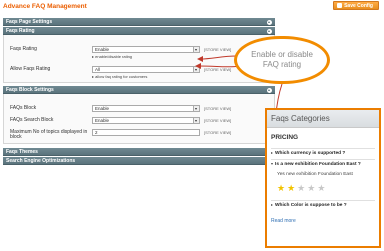 Image resolution: width=384 pixels, height=251 pixels. Describe the element at coordinates (315, 174) in the screenshot. I see `faq-answer: Yes new exhibition Foundation East` at that location.